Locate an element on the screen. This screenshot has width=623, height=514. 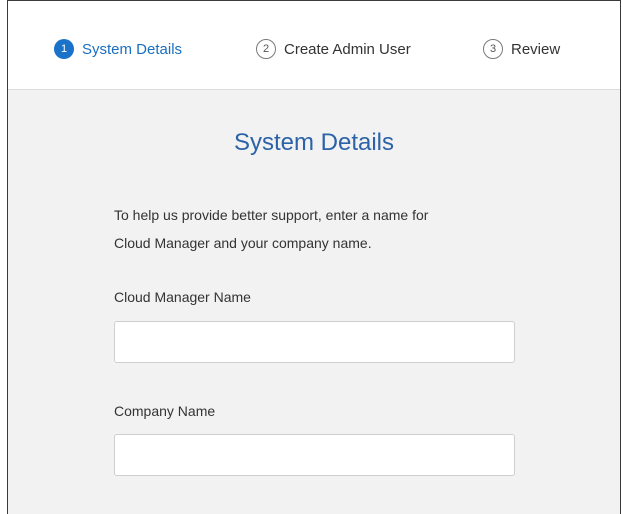
step-number-2-icon: 2 is located at coordinates (266, 49).